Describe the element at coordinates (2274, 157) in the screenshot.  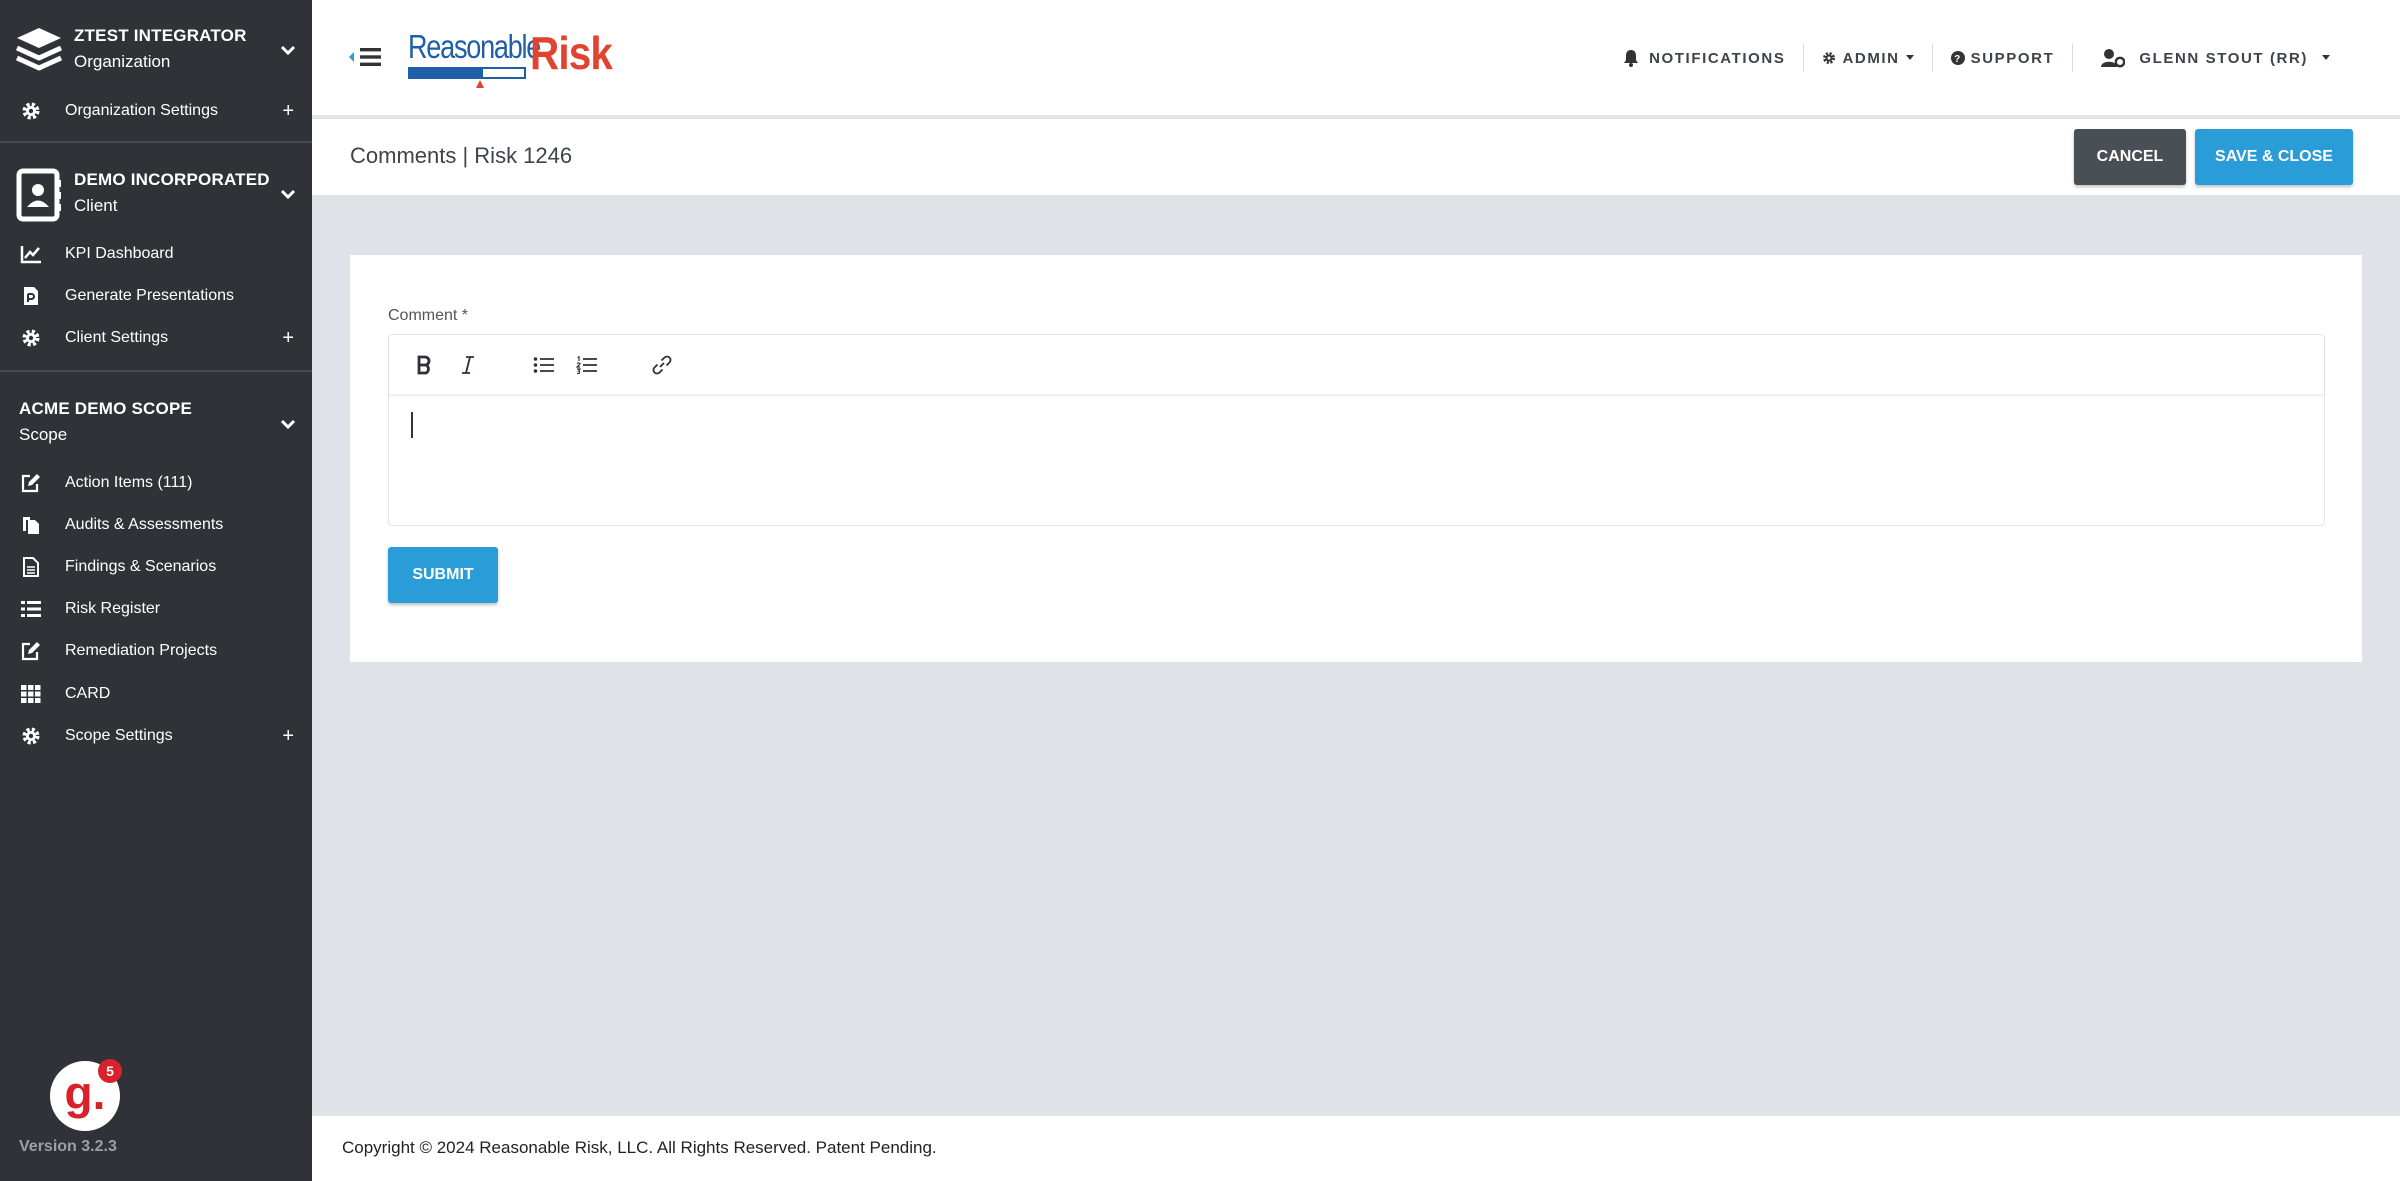
I see `save-close-button: SAVE & CLOSE` at that location.